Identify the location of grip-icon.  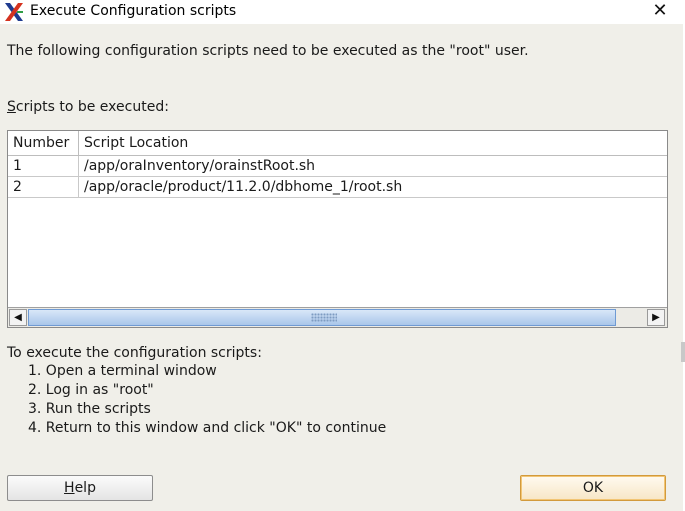
(324, 317).